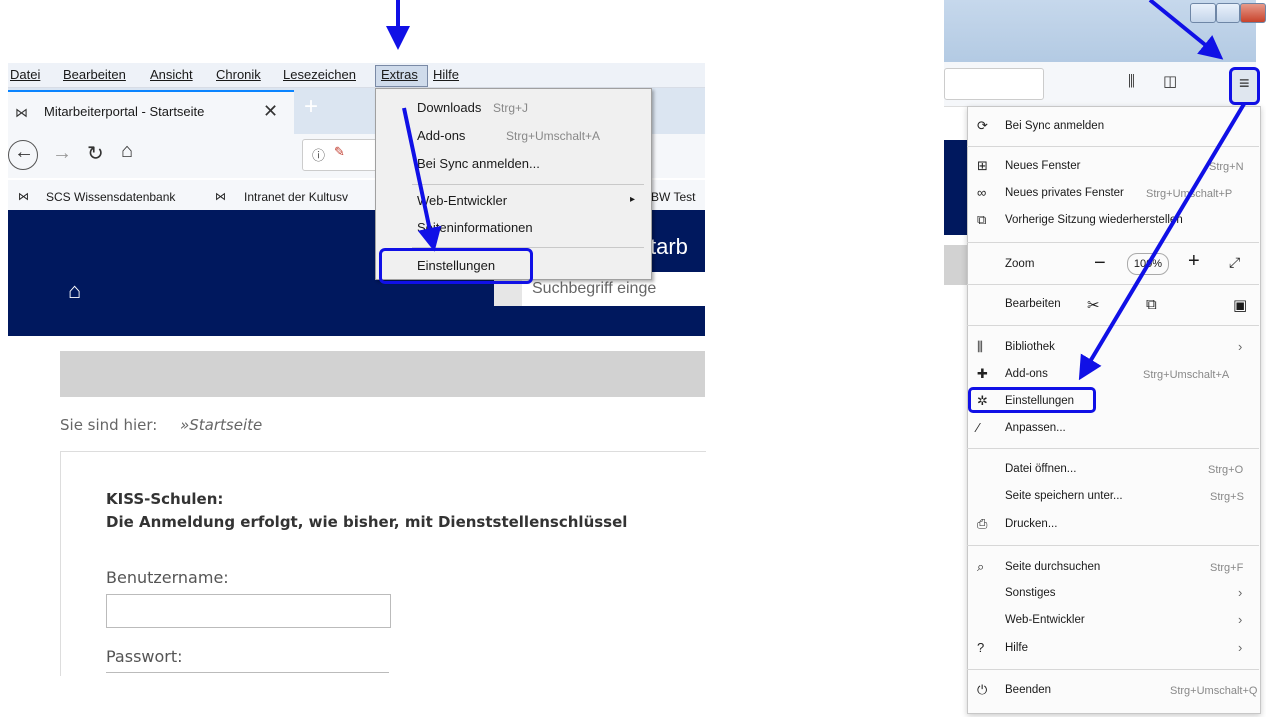 The height and width of the screenshot is (717, 1266). I want to click on menu-item-find: Seite durchsuchen, so click(1052, 567).